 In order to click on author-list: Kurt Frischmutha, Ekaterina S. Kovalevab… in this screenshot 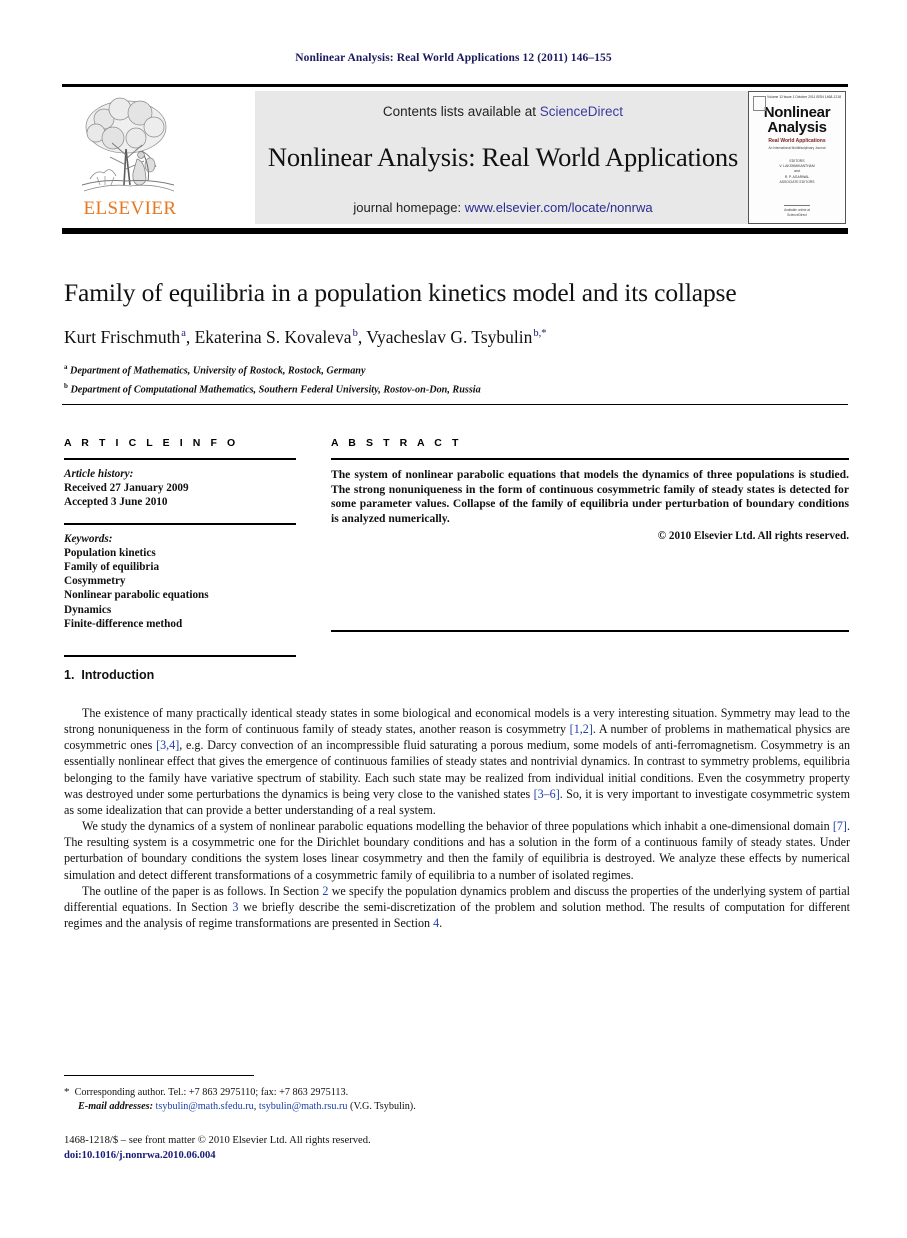, I will do `click(459, 337)`.